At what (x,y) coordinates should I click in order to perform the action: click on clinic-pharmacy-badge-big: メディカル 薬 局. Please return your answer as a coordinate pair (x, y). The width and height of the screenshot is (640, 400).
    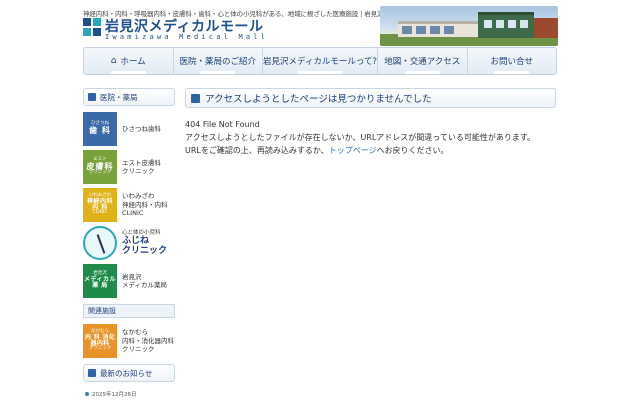
    Looking at the image, I should click on (100, 283).